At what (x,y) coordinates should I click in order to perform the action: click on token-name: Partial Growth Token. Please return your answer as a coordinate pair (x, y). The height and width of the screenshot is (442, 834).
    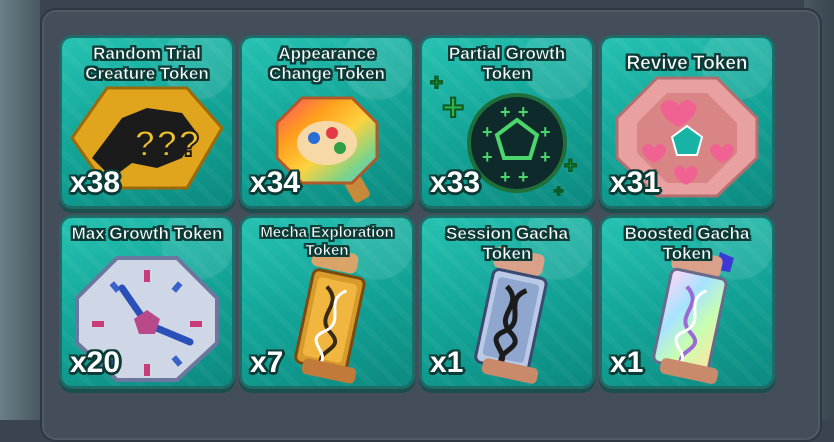
    Looking at the image, I should click on (507, 64).